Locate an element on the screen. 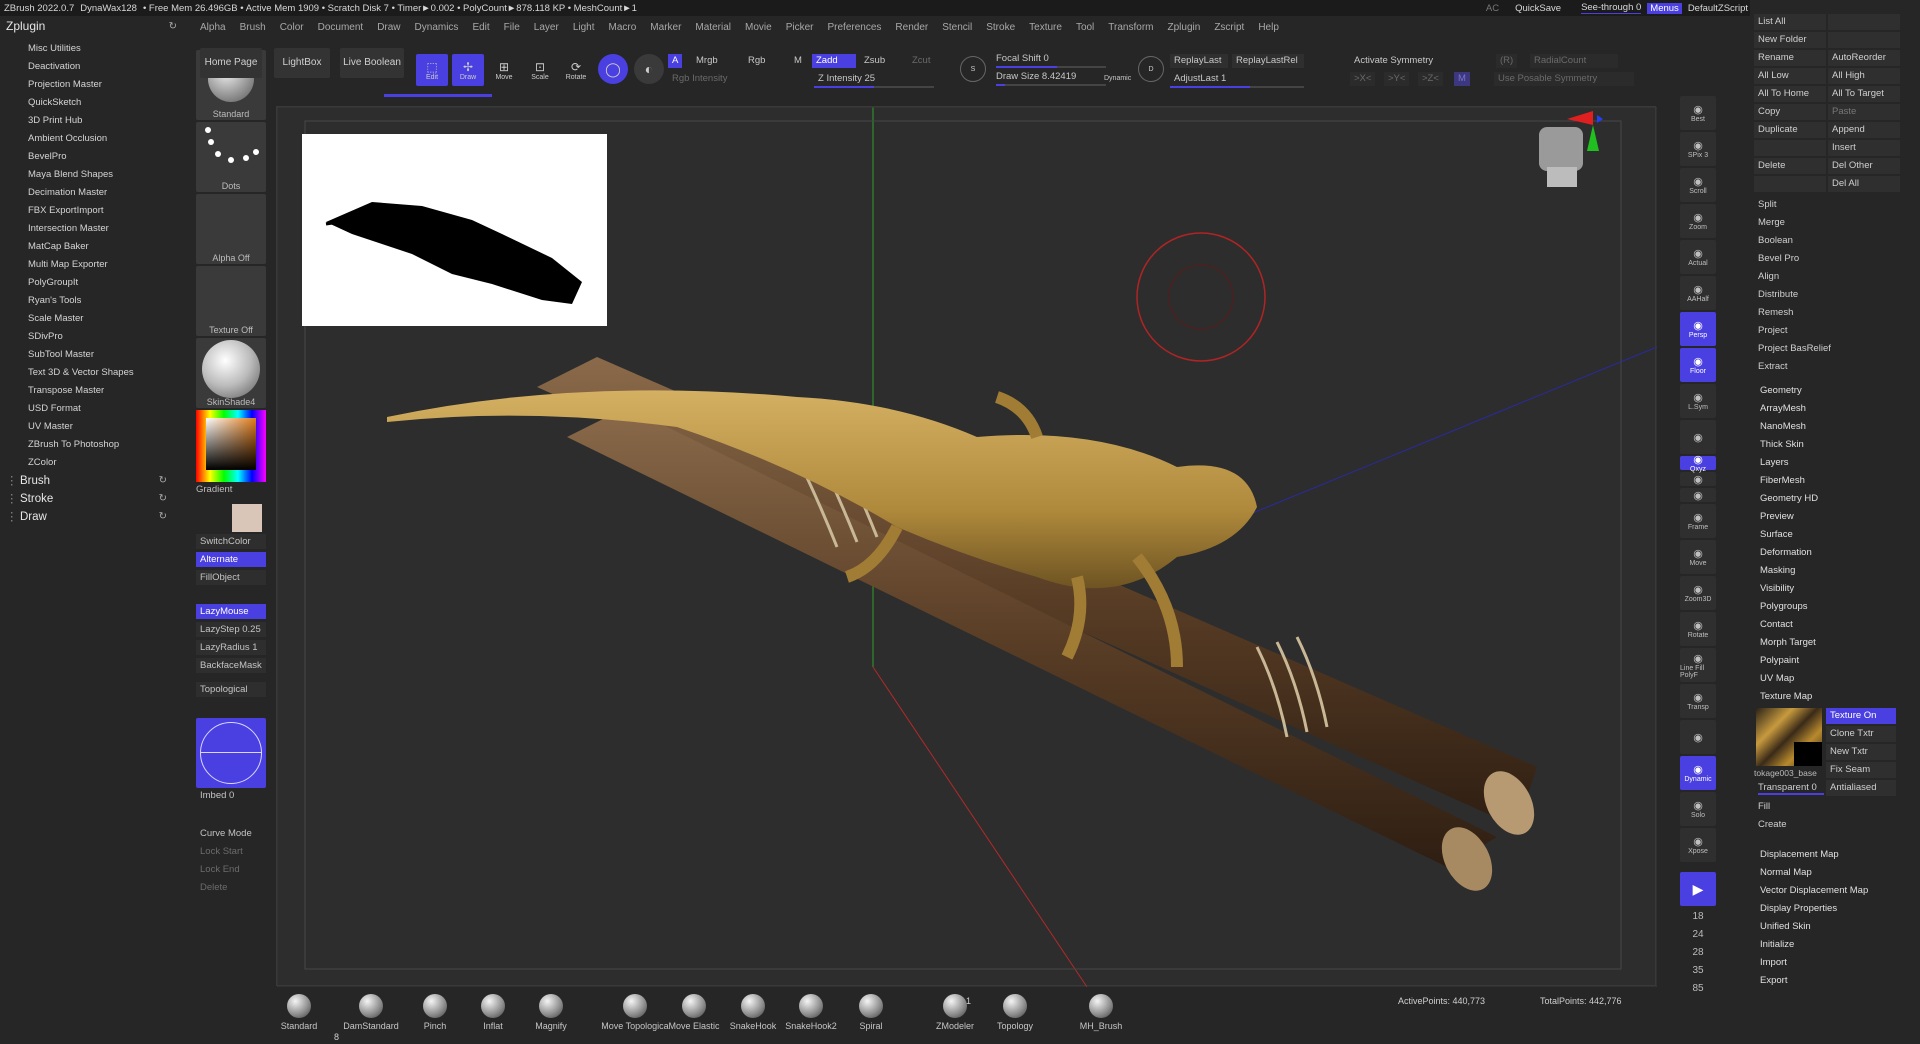 This screenshot has width=1920, height=1044. brush-magnify: Magnify is located at coordinates (551, 1012).